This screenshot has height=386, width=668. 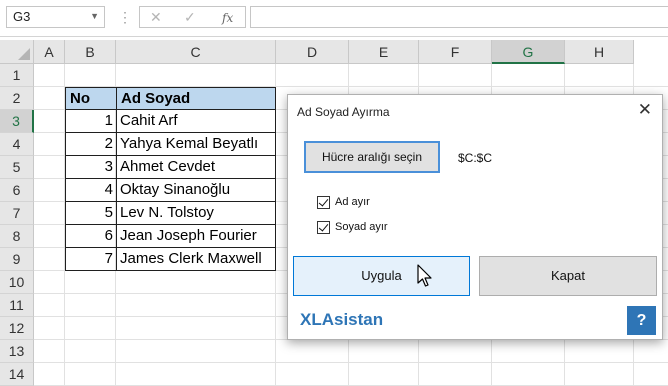 I want to click on column-header-h: H, so click(x=599, y=52).